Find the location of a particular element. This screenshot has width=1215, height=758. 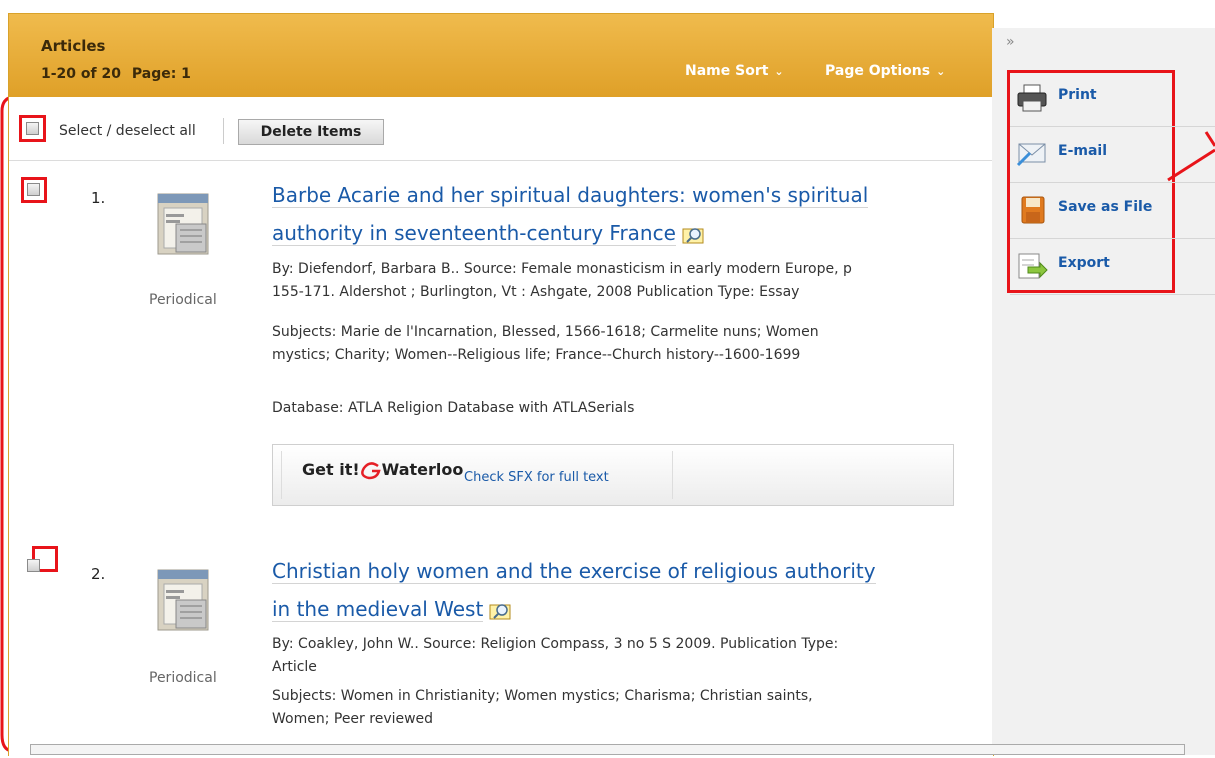

getit-inner: Get it! Waterloo Check SFX for full text is located at coordinates (477, 475).